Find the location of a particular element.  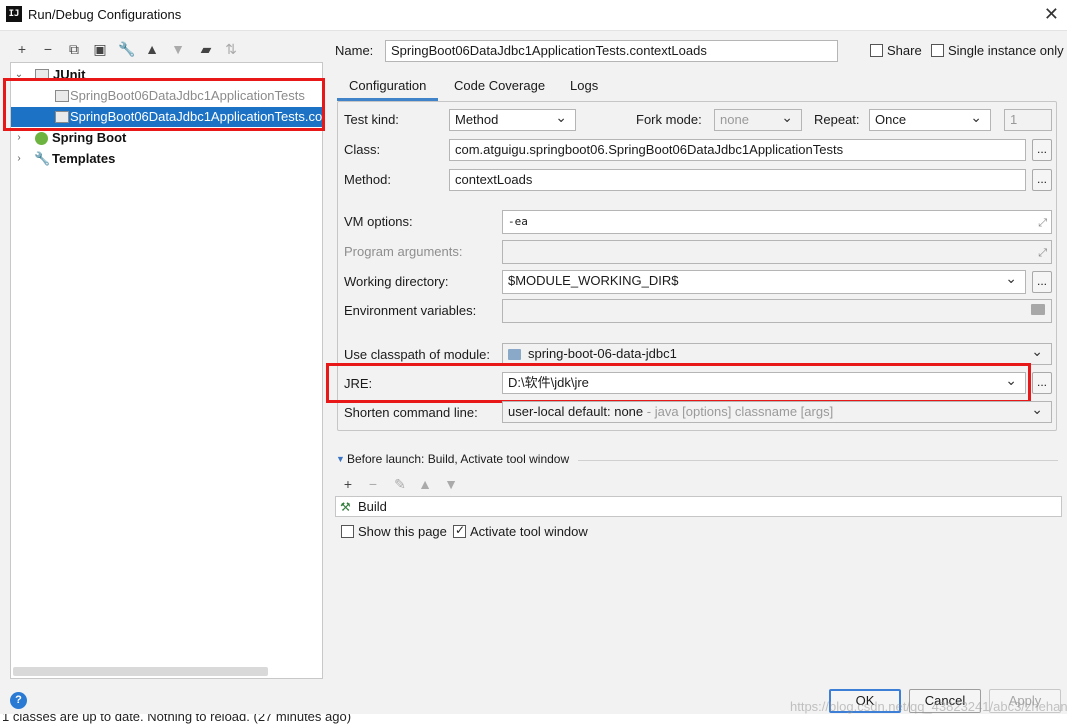

title-bar: IJ Run/Debug Configurations ✕ is located at coordinates (533, 15).